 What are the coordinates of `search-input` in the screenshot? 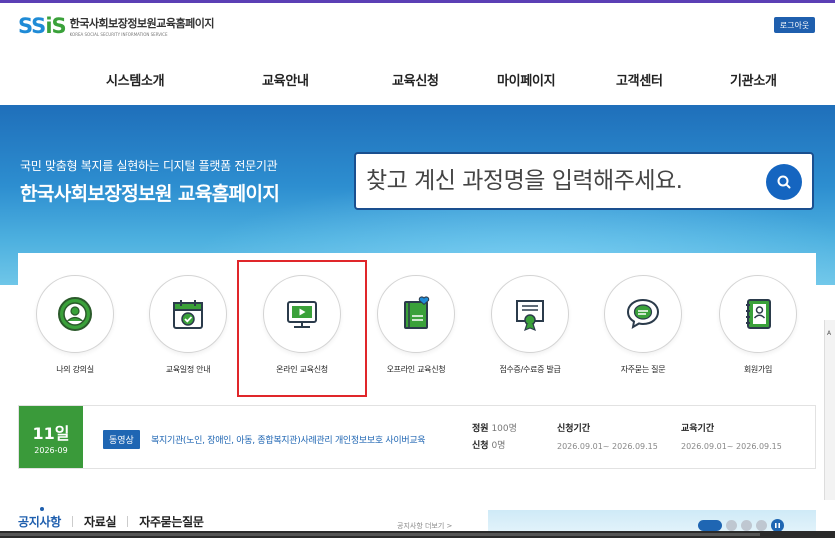 It's located at (556, 181).